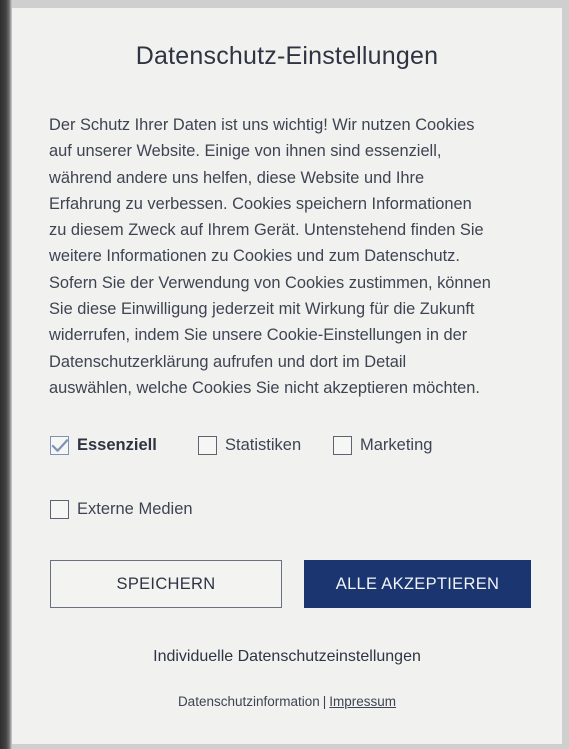  What do you see at coordinates (135, 509) in the screenshot?
I see `option-label: Externe Medien` at bounding box center [135, 509].